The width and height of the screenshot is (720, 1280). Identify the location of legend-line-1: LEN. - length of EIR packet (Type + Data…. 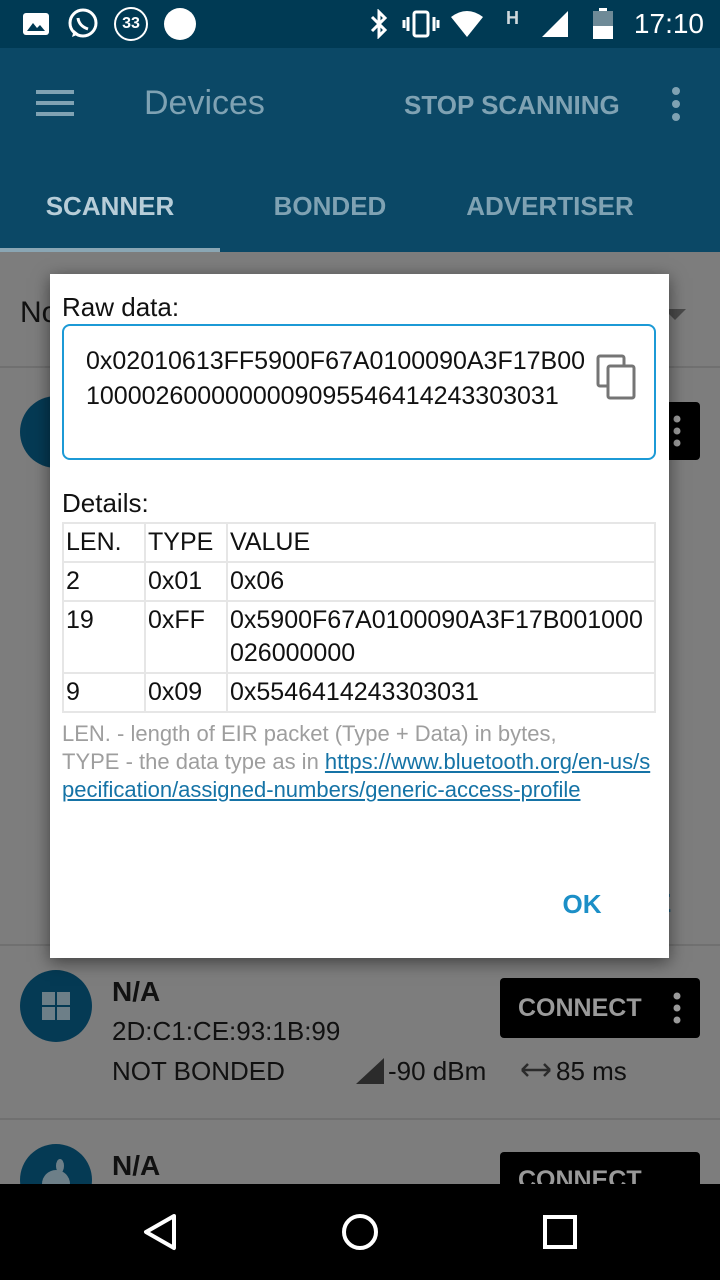
(309, 733).